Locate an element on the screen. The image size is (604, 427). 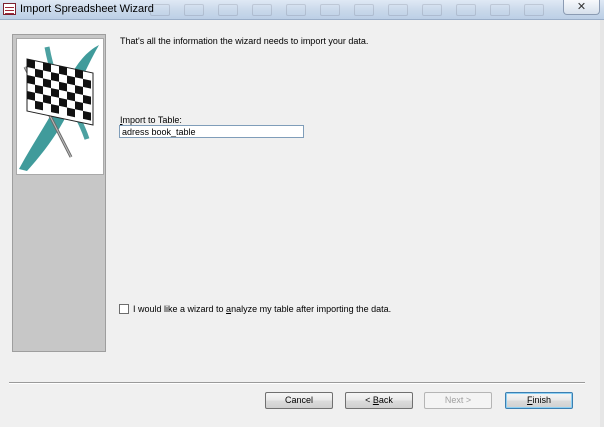
analyze-table-checkbox is located at coordinates (124, 309).